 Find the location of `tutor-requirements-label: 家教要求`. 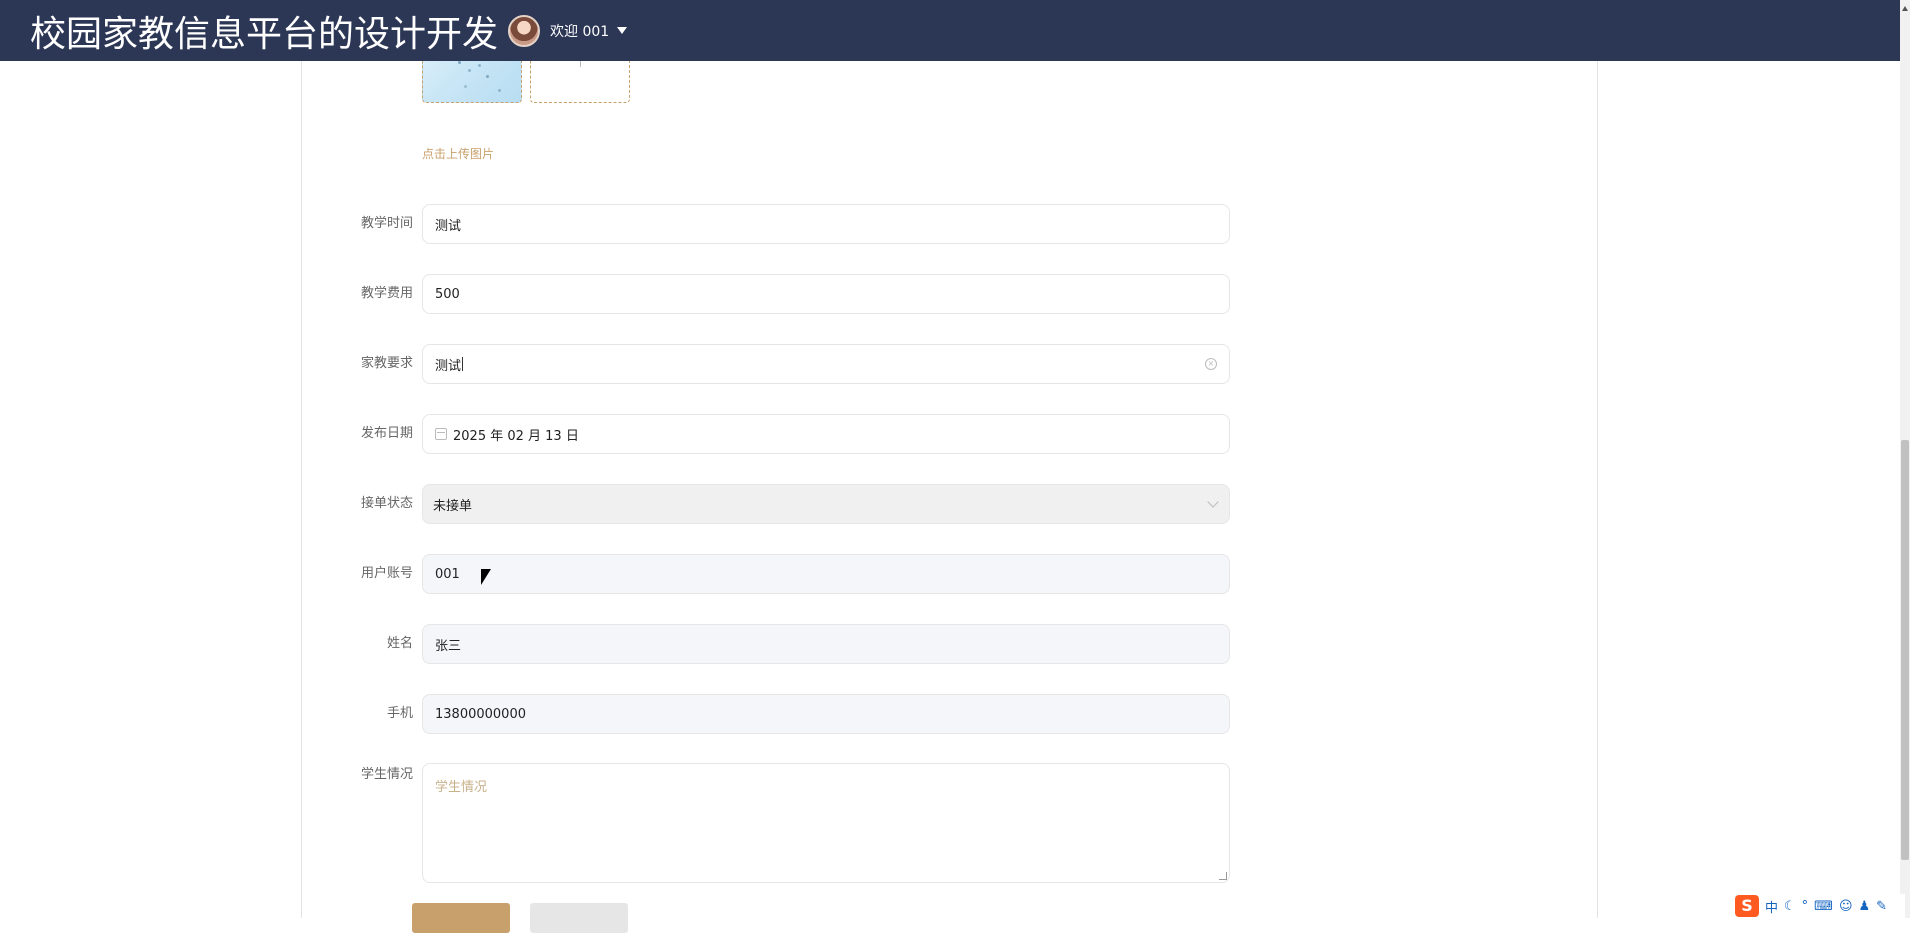

tutor-requirements-label: 家教要求 is located at coordinates (386, 363).